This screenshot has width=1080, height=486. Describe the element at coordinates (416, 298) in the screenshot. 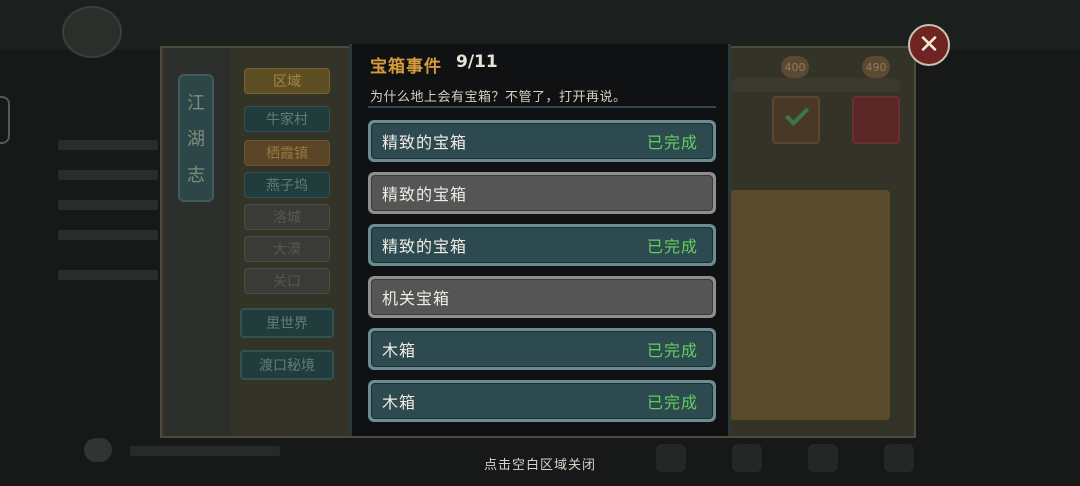

I see `chest-name: 机关宝箱` at that location.